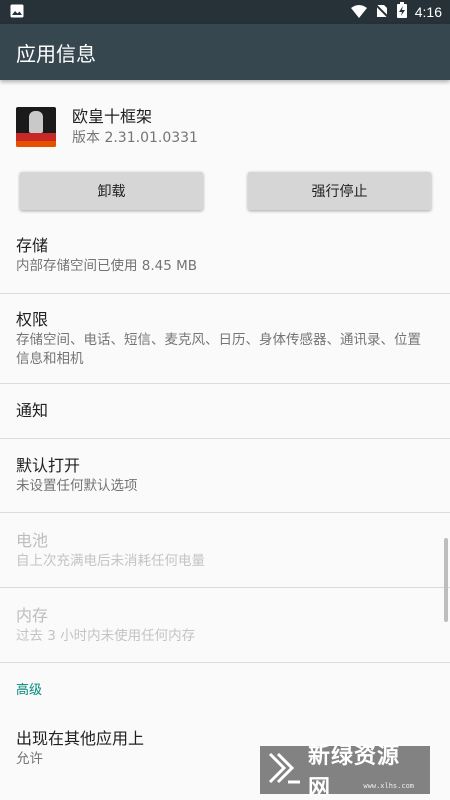 This screenshot has width=450, height=800. I want to click on pref-storage: 存储 内部存储空间已使用 8.45 MB, so click(225, 256).